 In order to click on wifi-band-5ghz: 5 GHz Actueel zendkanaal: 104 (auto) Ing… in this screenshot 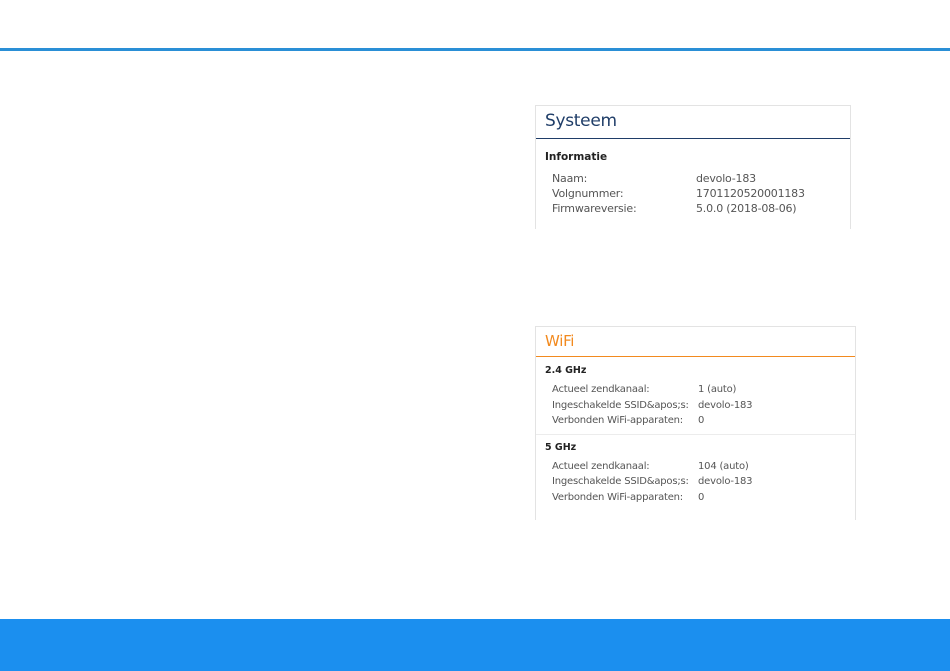, I will do `click(695, 475)`.